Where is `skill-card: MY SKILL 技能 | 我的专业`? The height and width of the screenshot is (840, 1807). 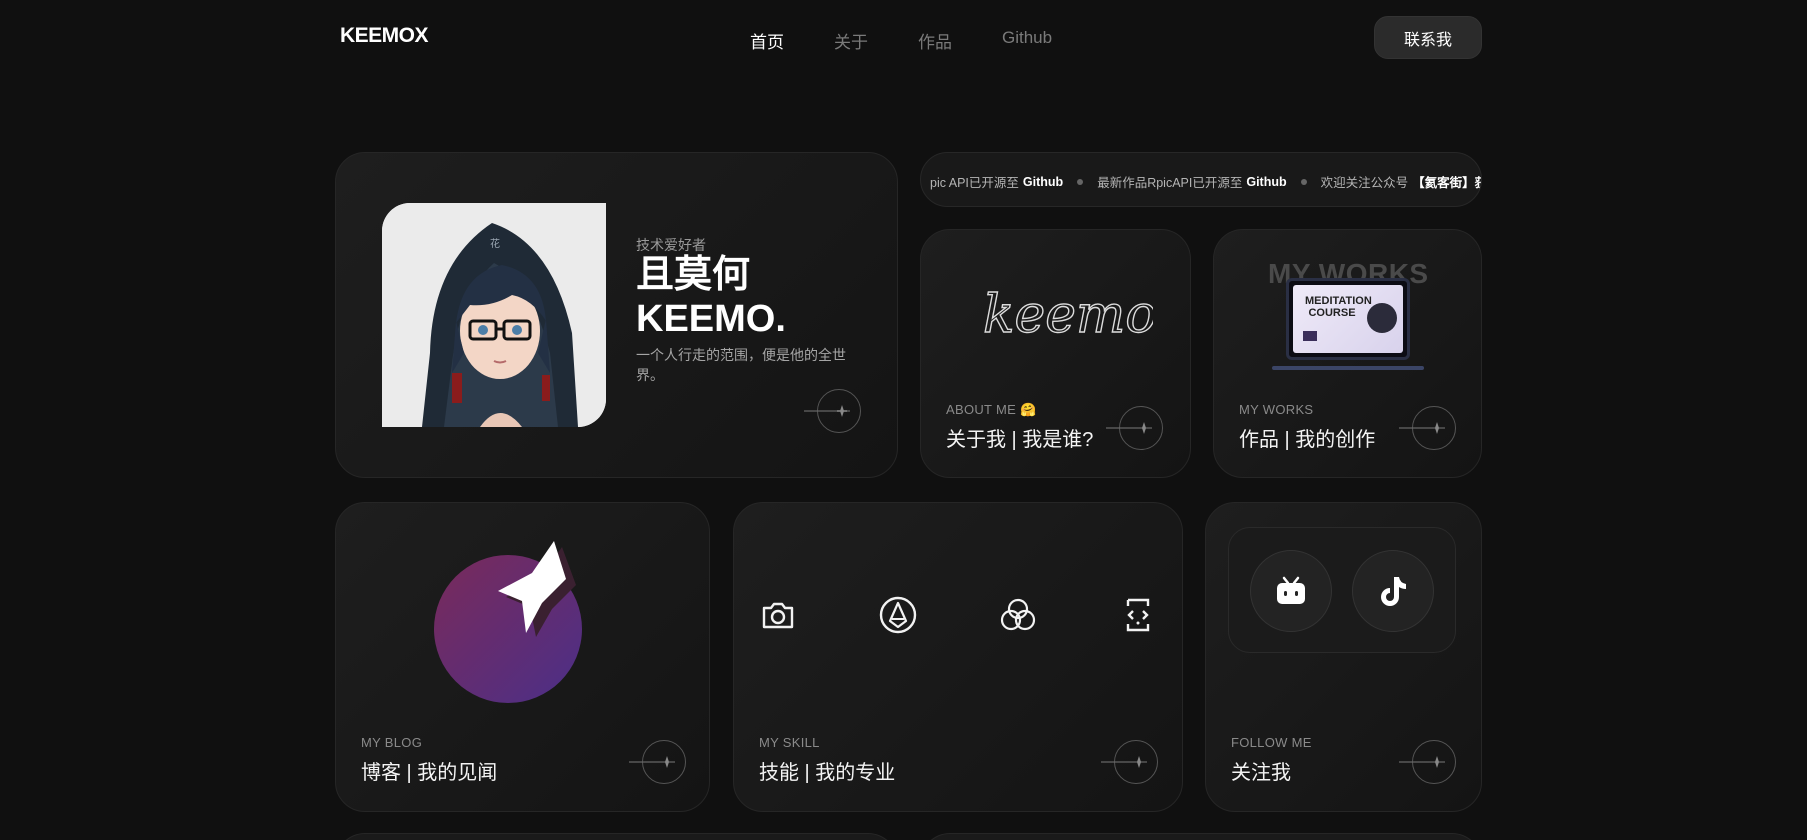
skill-card: MY SKILL 技能 | 我的专业 is located at coordinates (958, 657).